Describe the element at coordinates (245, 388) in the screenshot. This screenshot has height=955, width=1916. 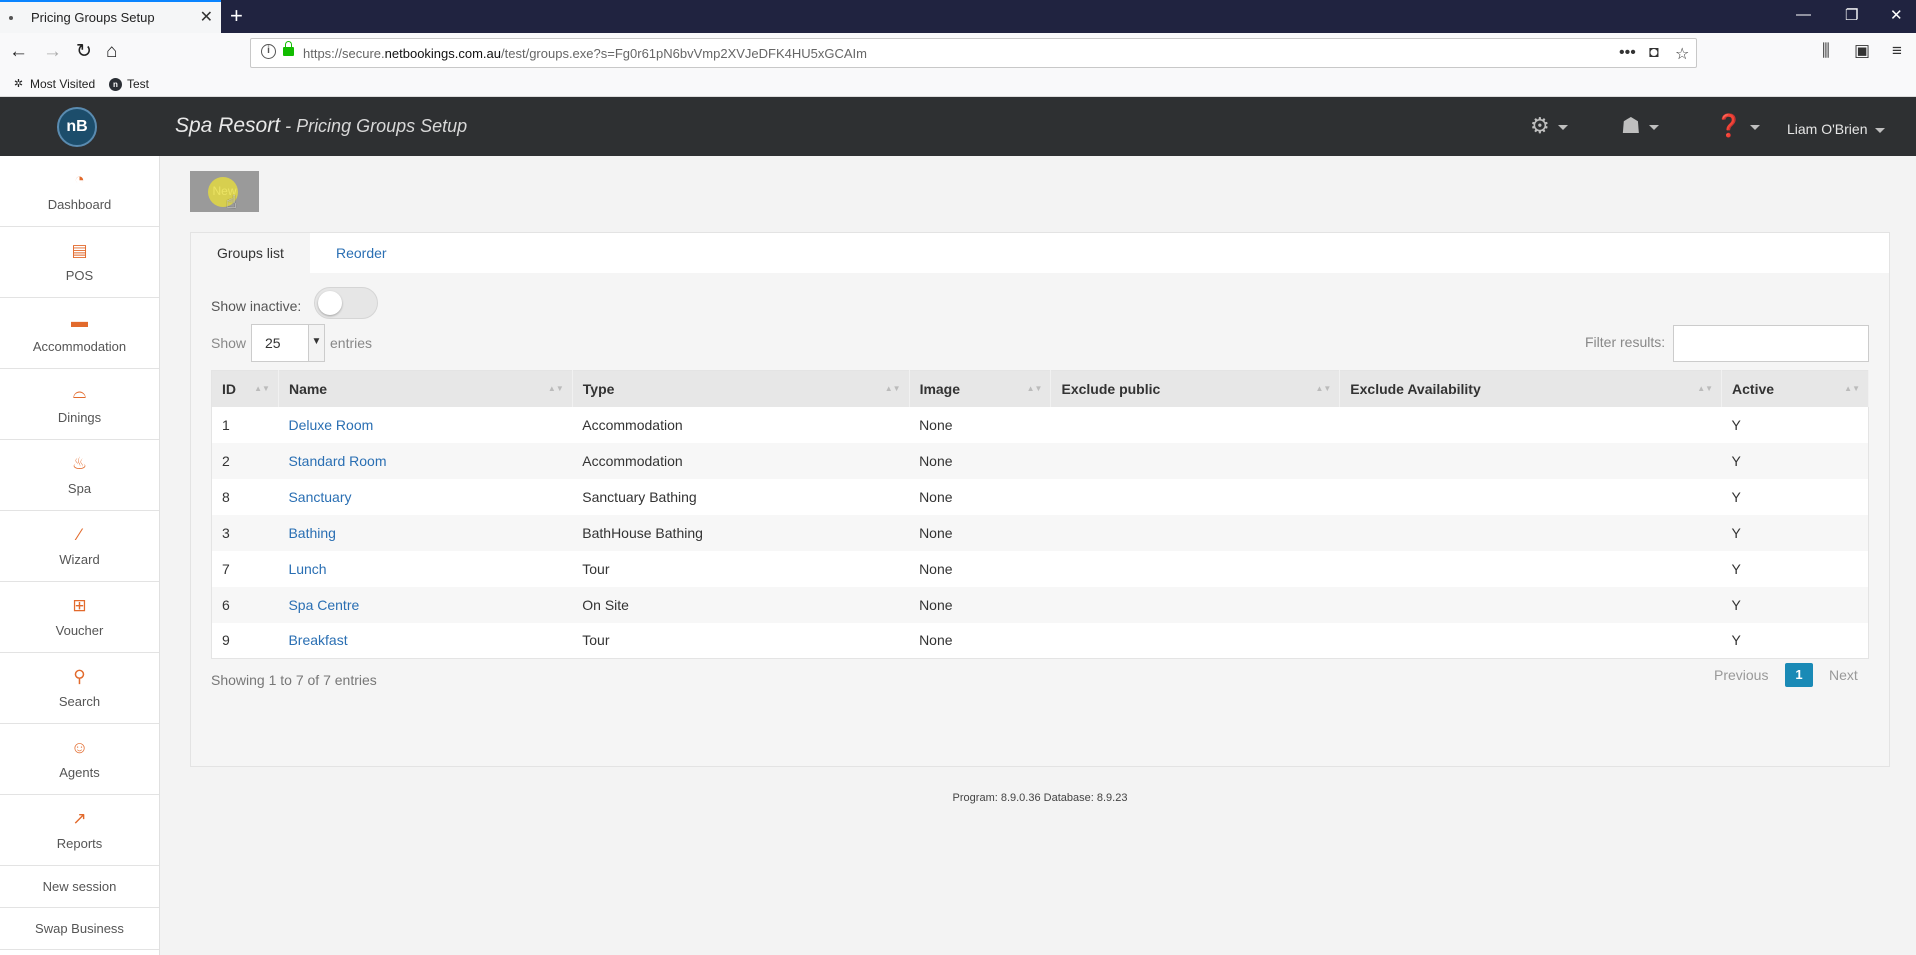
I see `column-header-id: ID ▲▼` at that location.